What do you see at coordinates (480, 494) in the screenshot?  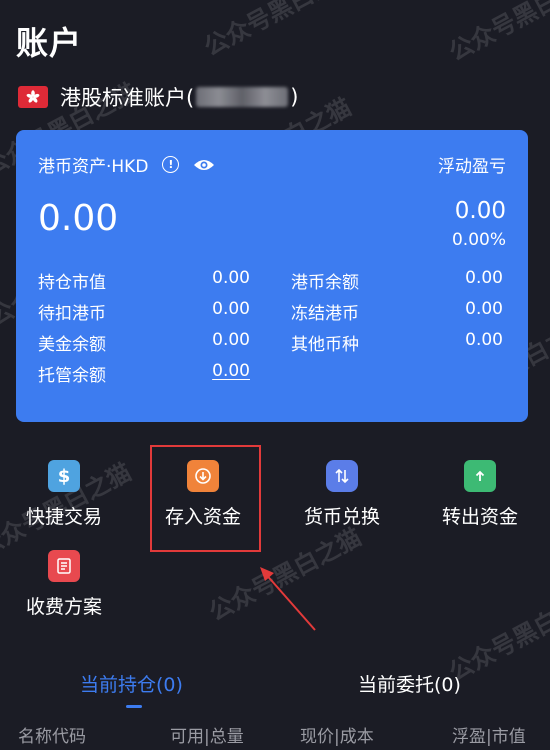 I see `action-withdraw: 转出资金` at bounding box center [480, 494].